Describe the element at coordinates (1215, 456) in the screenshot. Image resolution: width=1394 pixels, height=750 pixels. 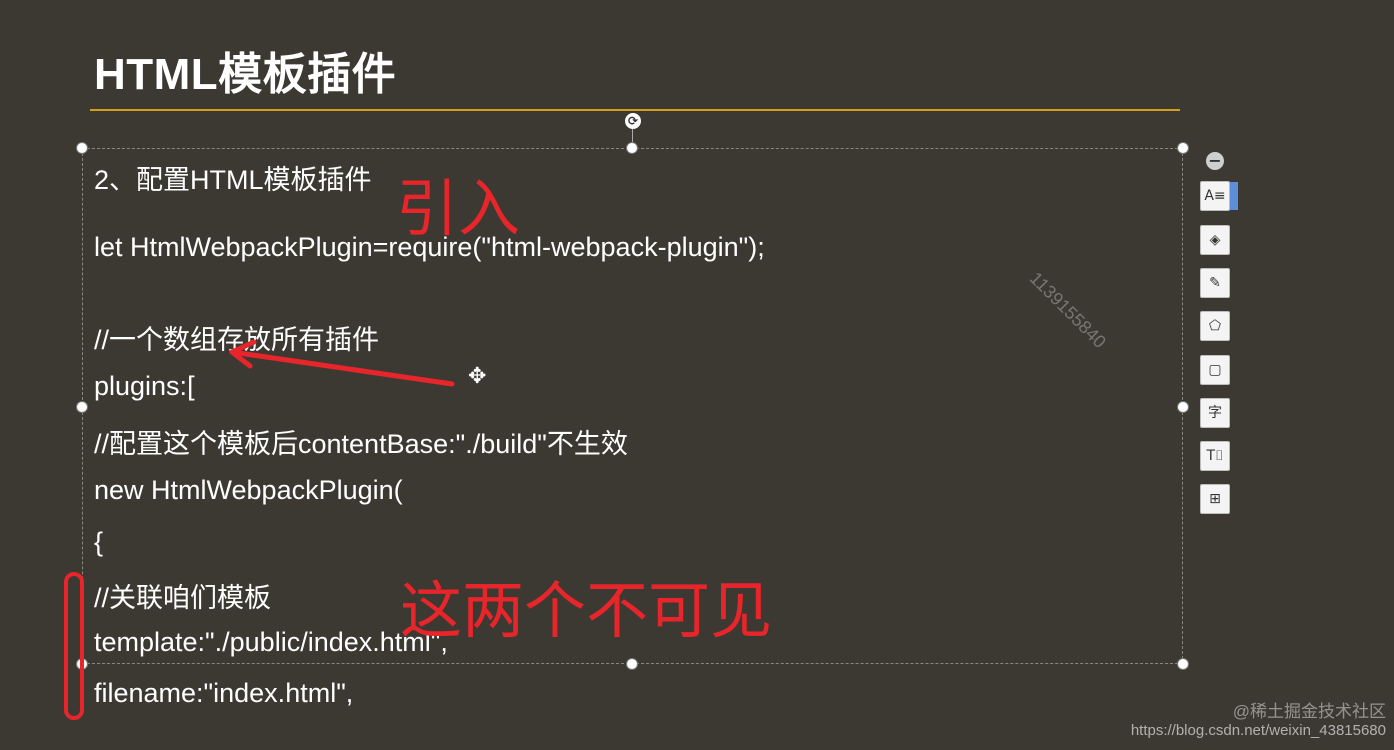
I see `text-box-icon: T⌷` at that location.